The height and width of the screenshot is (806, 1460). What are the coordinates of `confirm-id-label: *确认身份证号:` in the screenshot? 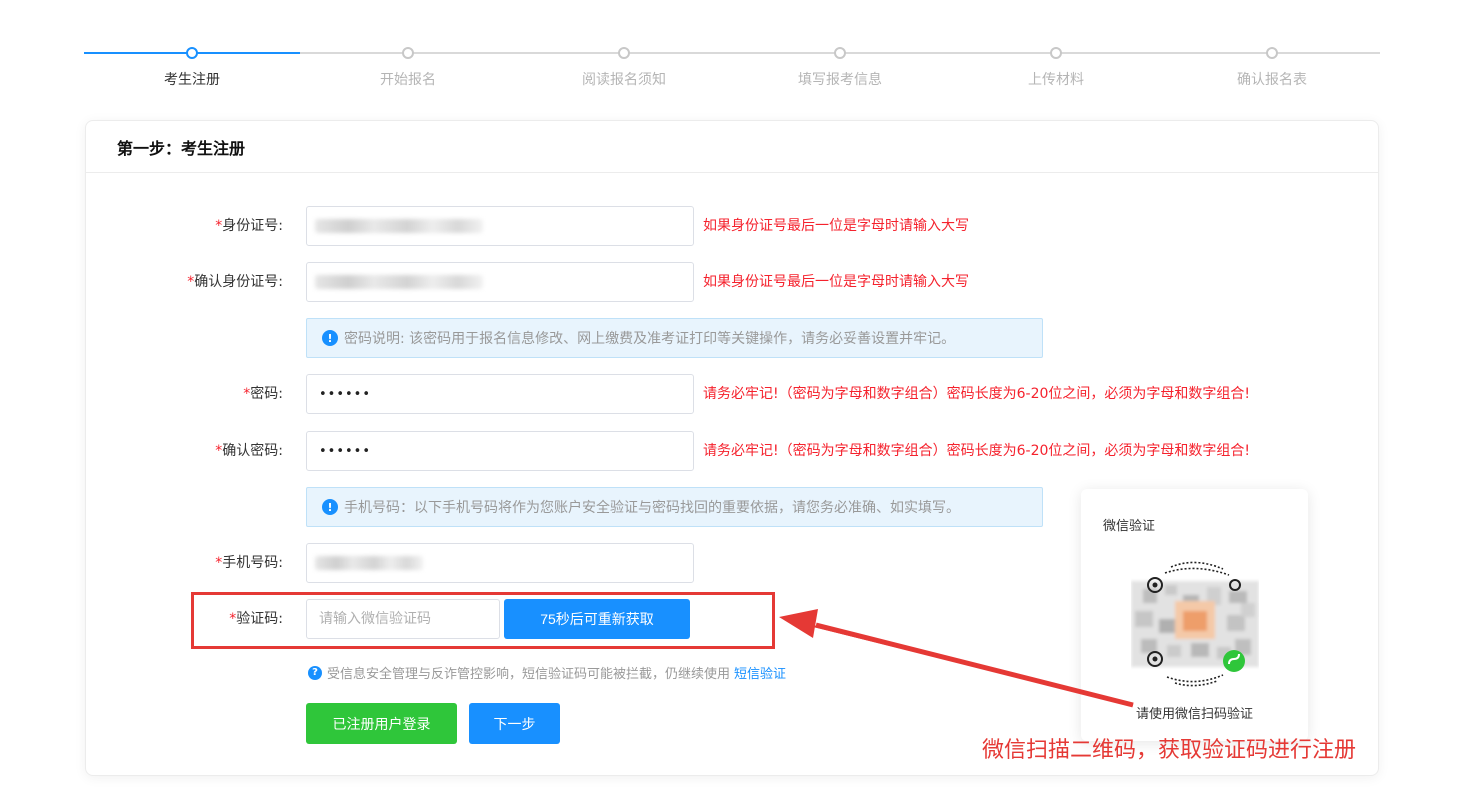 It's located at (235, 282).